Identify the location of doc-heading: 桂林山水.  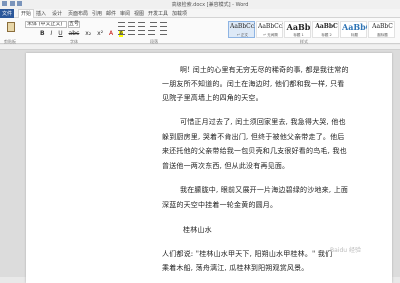
(197, 230).